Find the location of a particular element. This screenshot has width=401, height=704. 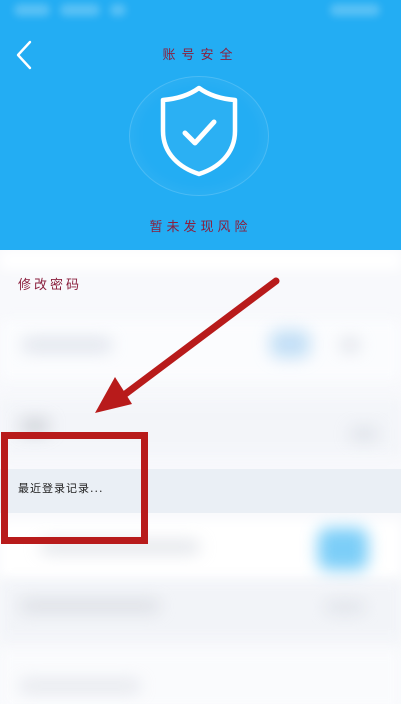

shield-check-icon is located at coordinates (199, 131).